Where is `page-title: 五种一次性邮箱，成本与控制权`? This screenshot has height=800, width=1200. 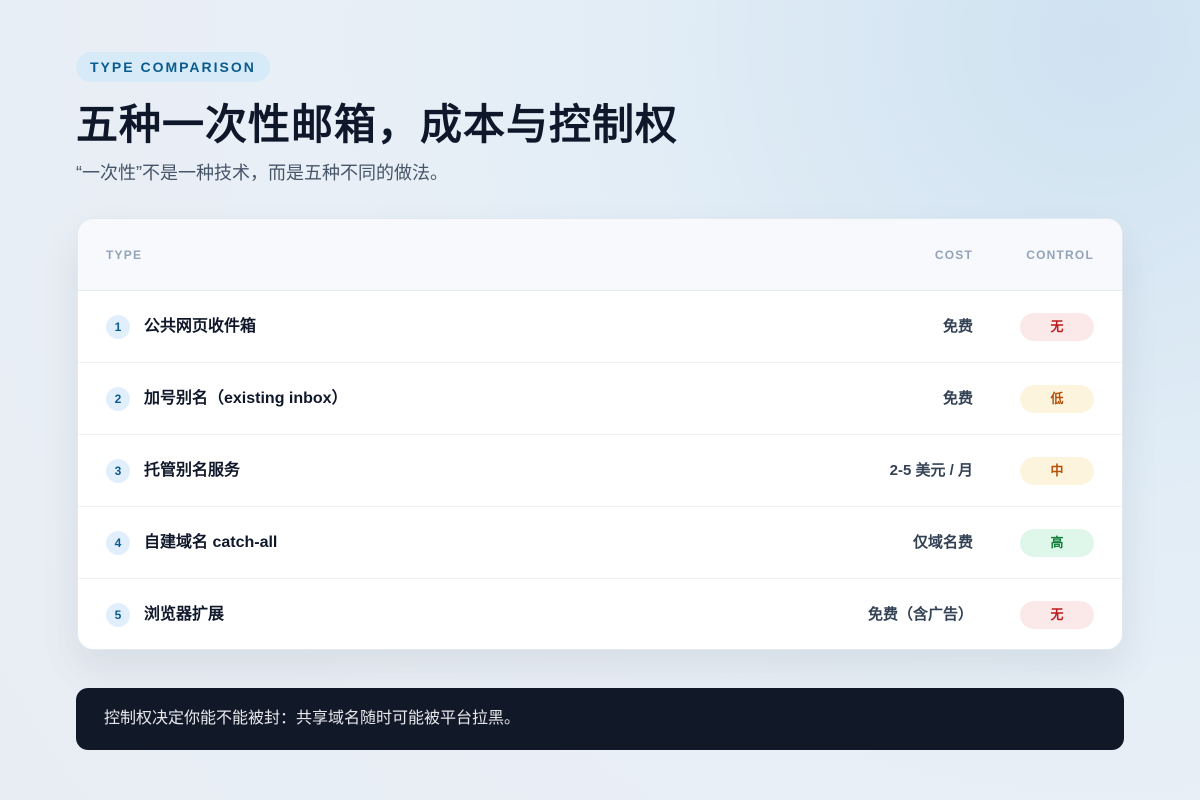
page-title: 五种一次性邮箱，成本与控制权 is located at coordinates (377, 124).